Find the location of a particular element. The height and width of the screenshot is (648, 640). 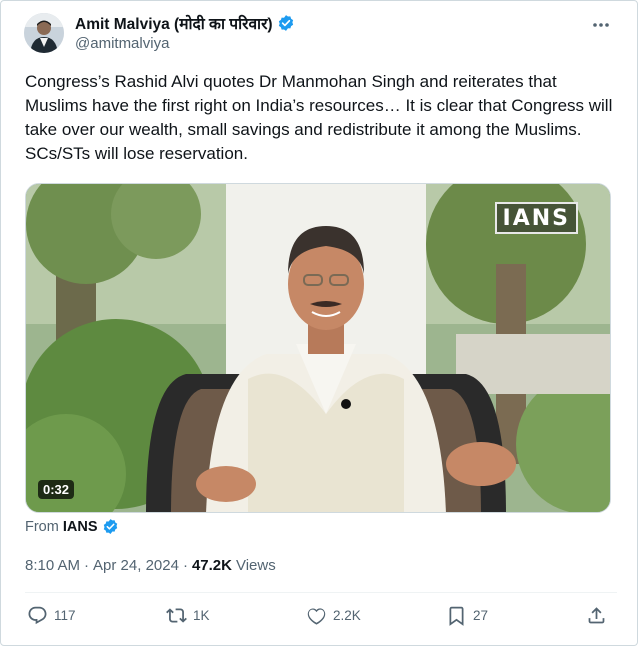

action-bar: 117 1K 2.2K 27 is located at coordinates (320, 619).